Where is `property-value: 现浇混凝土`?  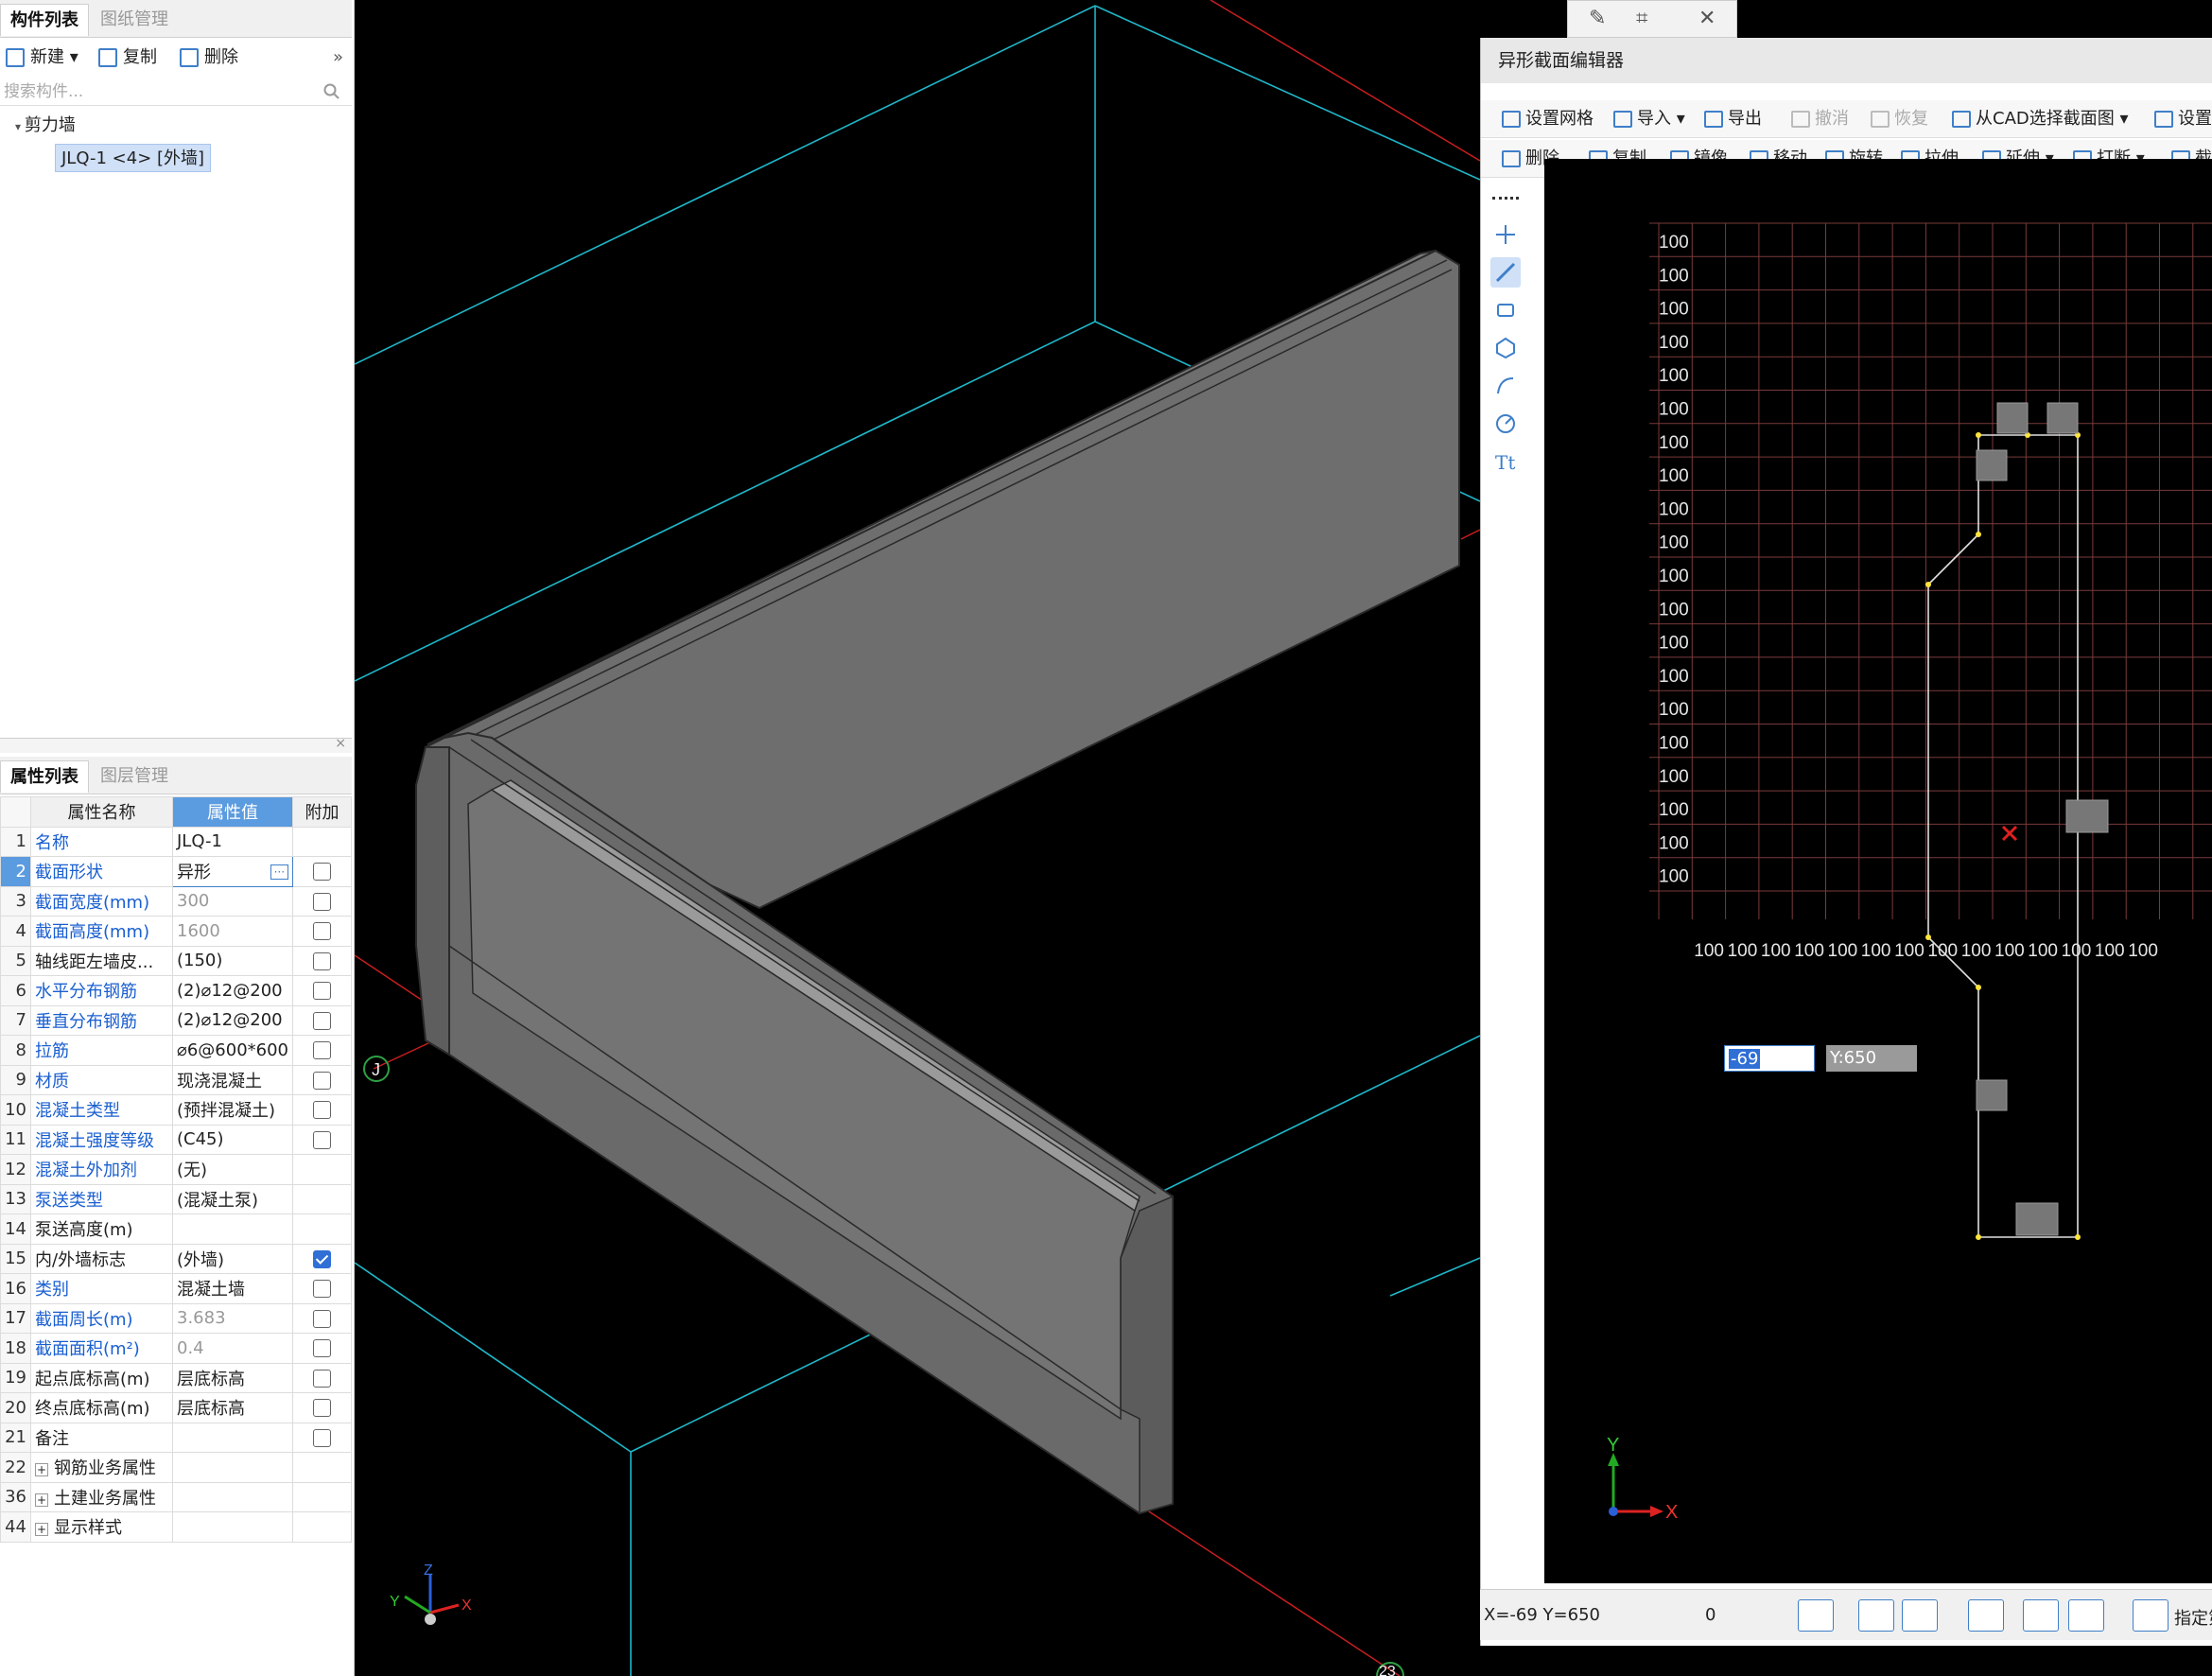 property-value: 现浇混凝土 is located at coordinates (232, 1080).